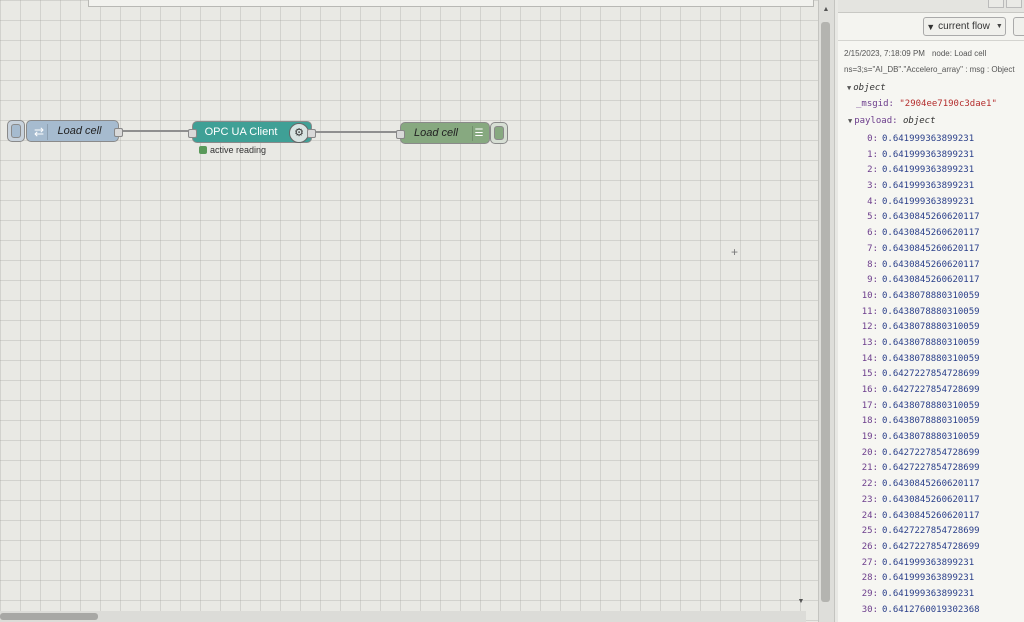 The width and height of the screenshot is (1024, 622). Describe the element at coordinates (941, 156) in the screenshot. I see `payload-array-item: 1: 0.641999363899231` at that location.